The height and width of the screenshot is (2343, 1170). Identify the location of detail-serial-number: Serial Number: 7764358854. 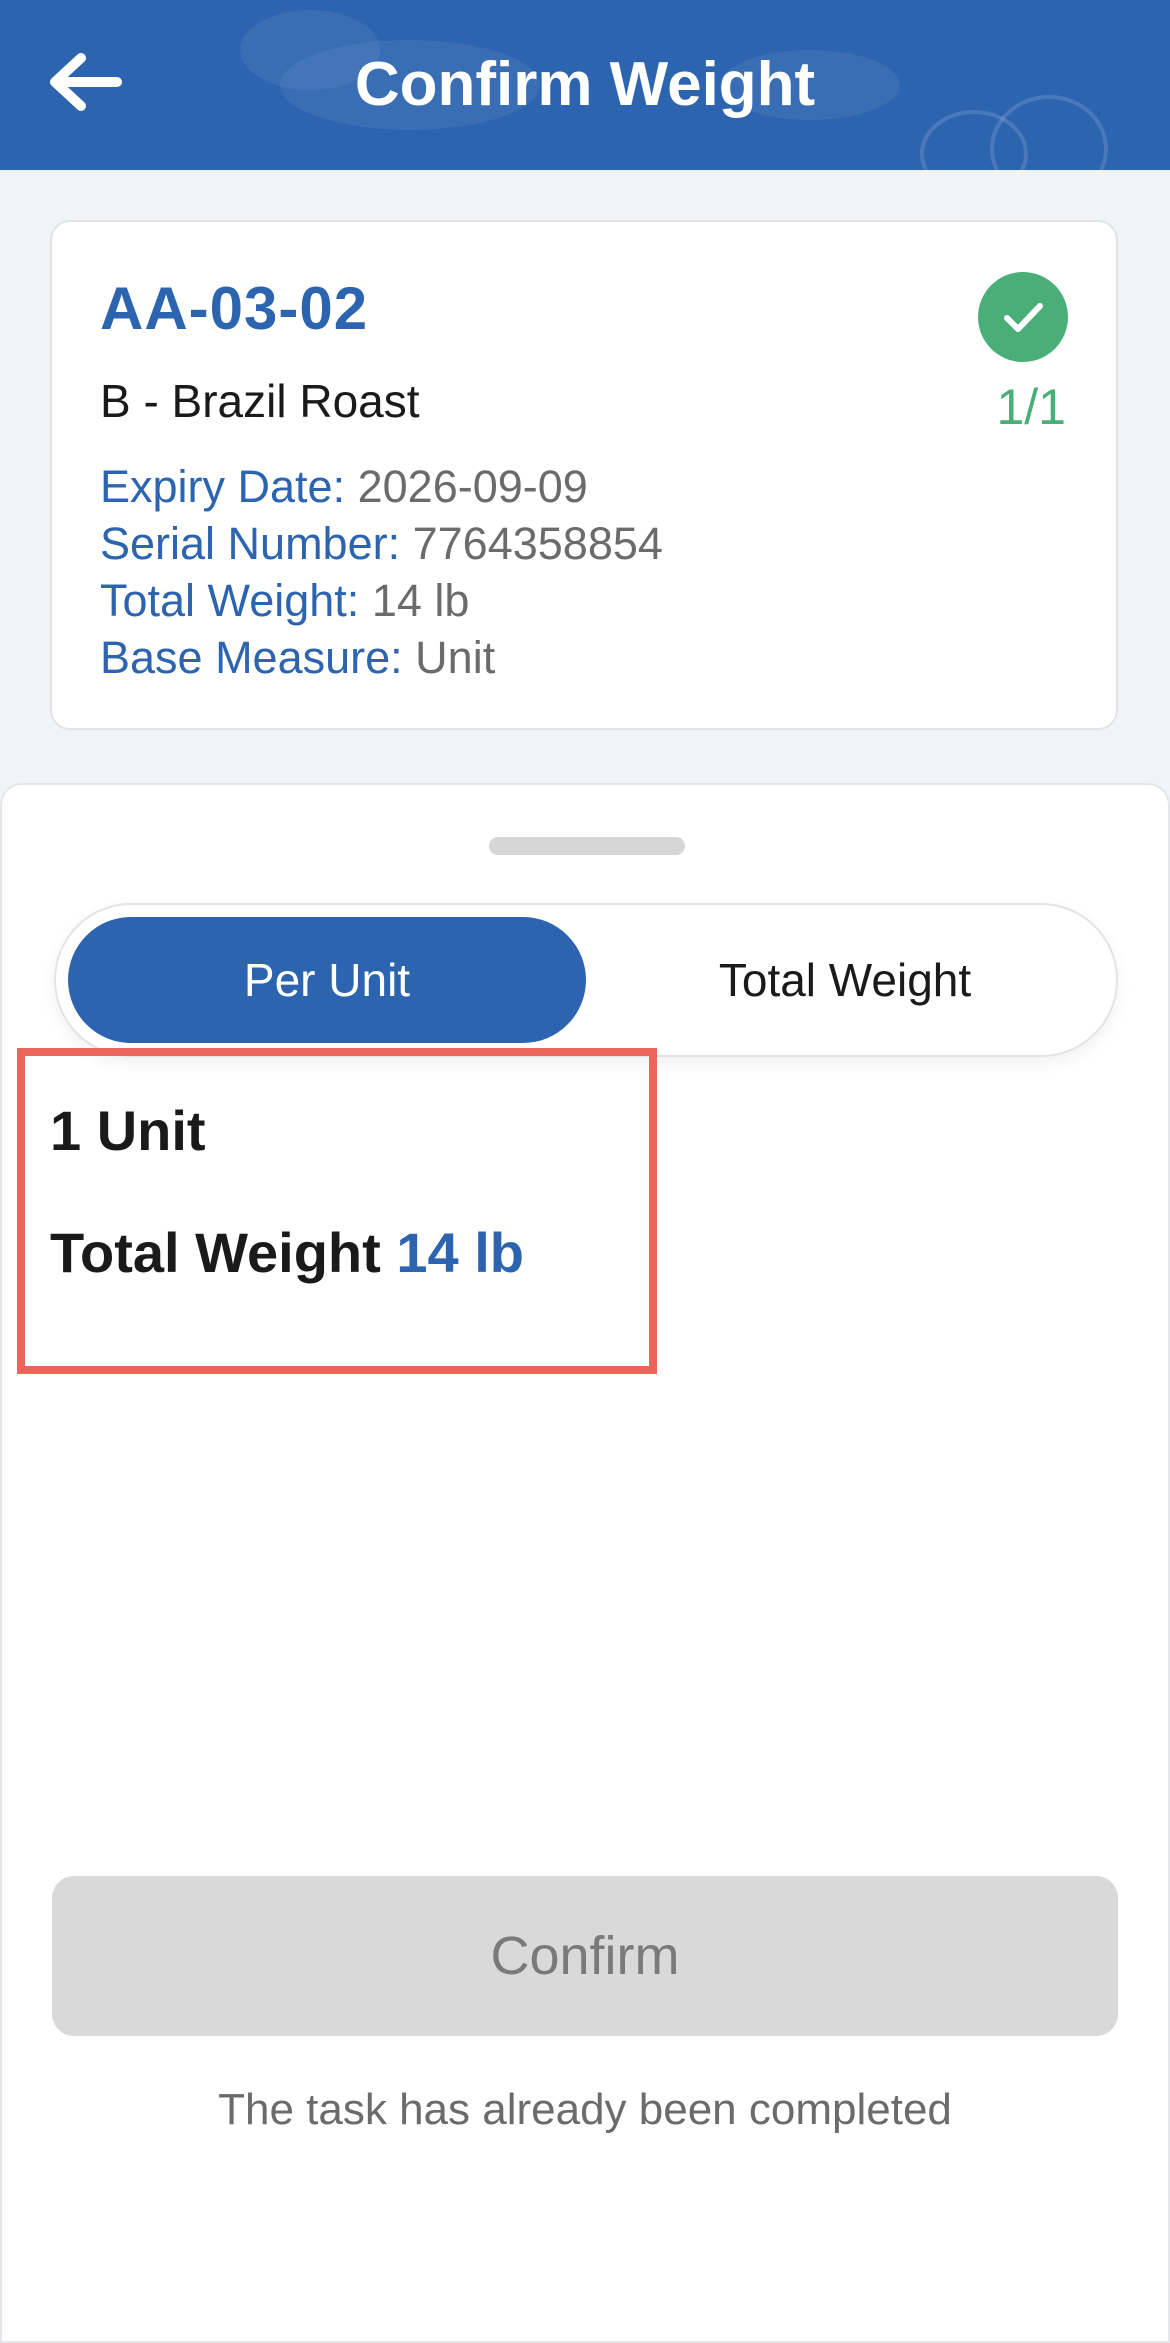
(381, 543).